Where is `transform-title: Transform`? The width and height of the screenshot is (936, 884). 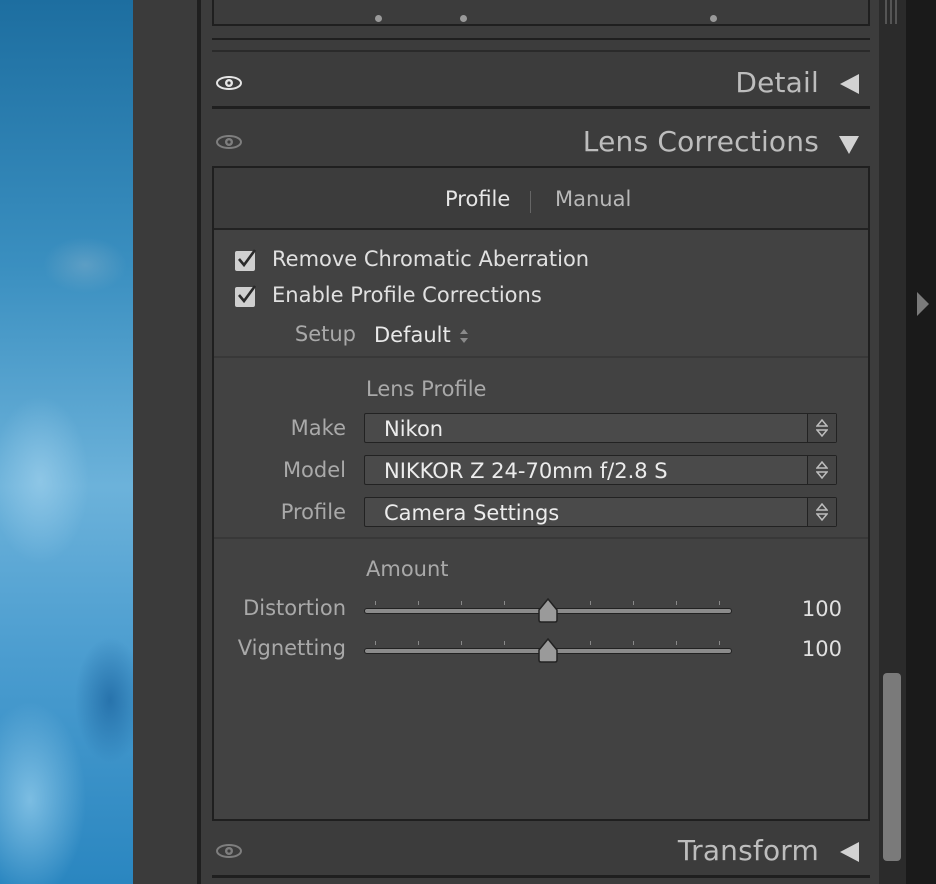 transform-title: Transform is located at coordinates (748, 850).